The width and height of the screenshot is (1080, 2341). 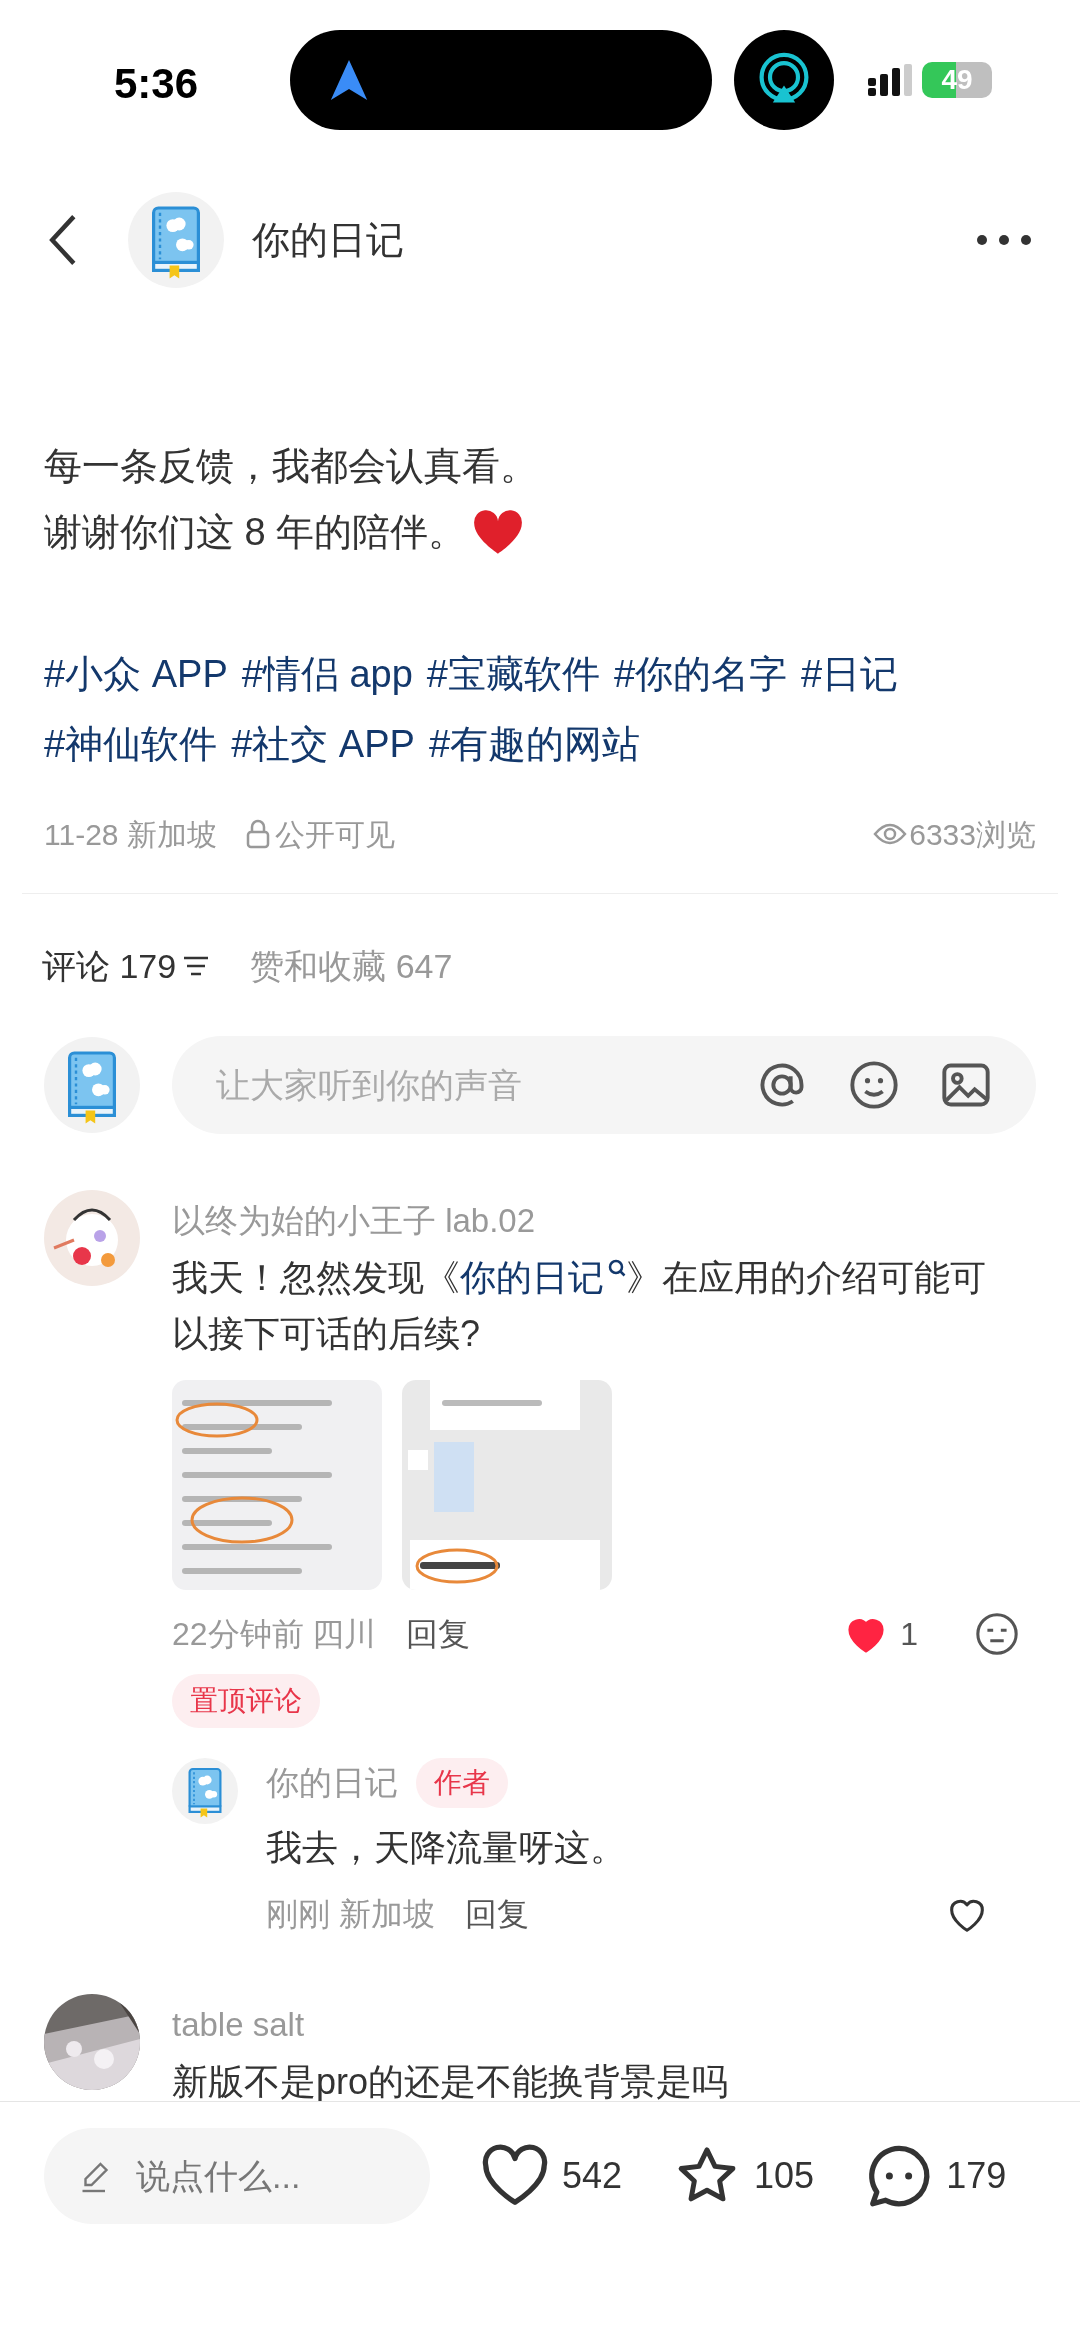 What do you see at coordinates (498, 532) in the screenshot?
I see `heart-emoji-icon` at bounding box center [498, 532].